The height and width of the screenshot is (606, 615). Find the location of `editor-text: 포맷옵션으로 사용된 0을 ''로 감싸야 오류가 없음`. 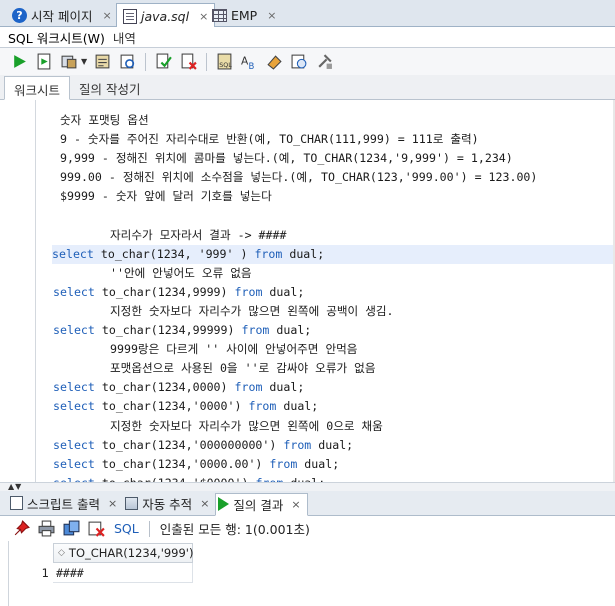

editor-text: 포맷옵션으로 사용된 0을 ''로 감싸야 오류가 없음 is located at coordinates (243, 368).